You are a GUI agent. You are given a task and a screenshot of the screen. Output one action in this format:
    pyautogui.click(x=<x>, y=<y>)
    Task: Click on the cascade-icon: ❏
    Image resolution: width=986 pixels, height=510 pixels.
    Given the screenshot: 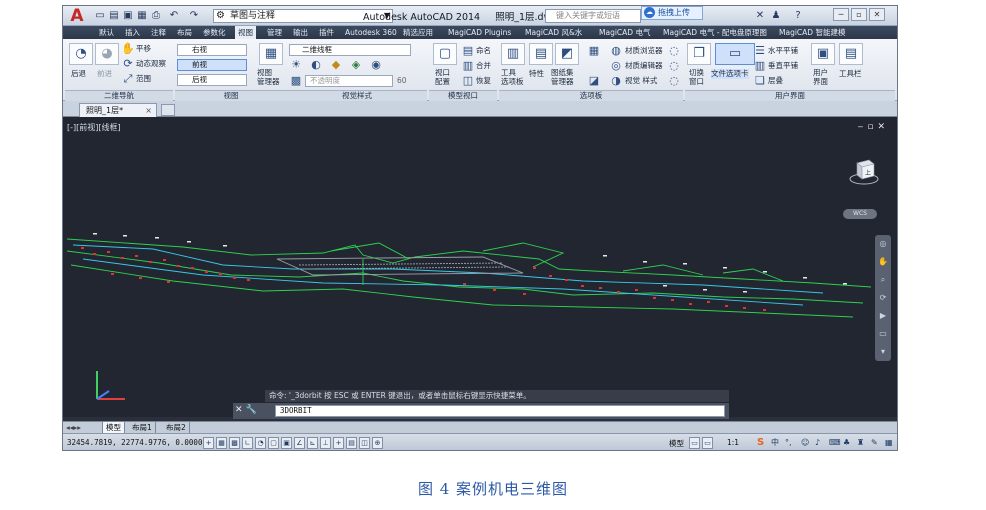 What is the action you would take?
    pyautogui.click(x=760, y=81)
    